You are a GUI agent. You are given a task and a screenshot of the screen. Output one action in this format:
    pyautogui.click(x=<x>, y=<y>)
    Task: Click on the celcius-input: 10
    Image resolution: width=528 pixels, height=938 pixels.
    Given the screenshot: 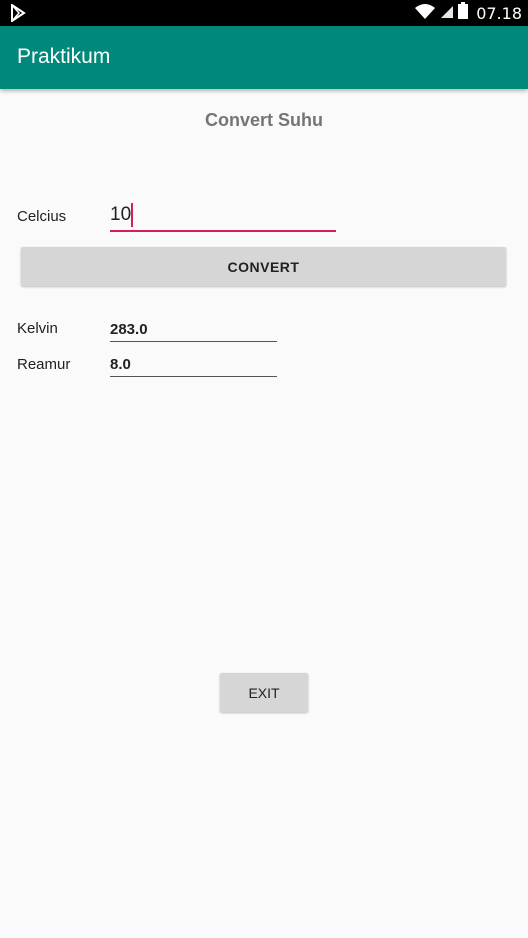 What is the action you would take?
    pyautogui.click(x=223, y=216)
    